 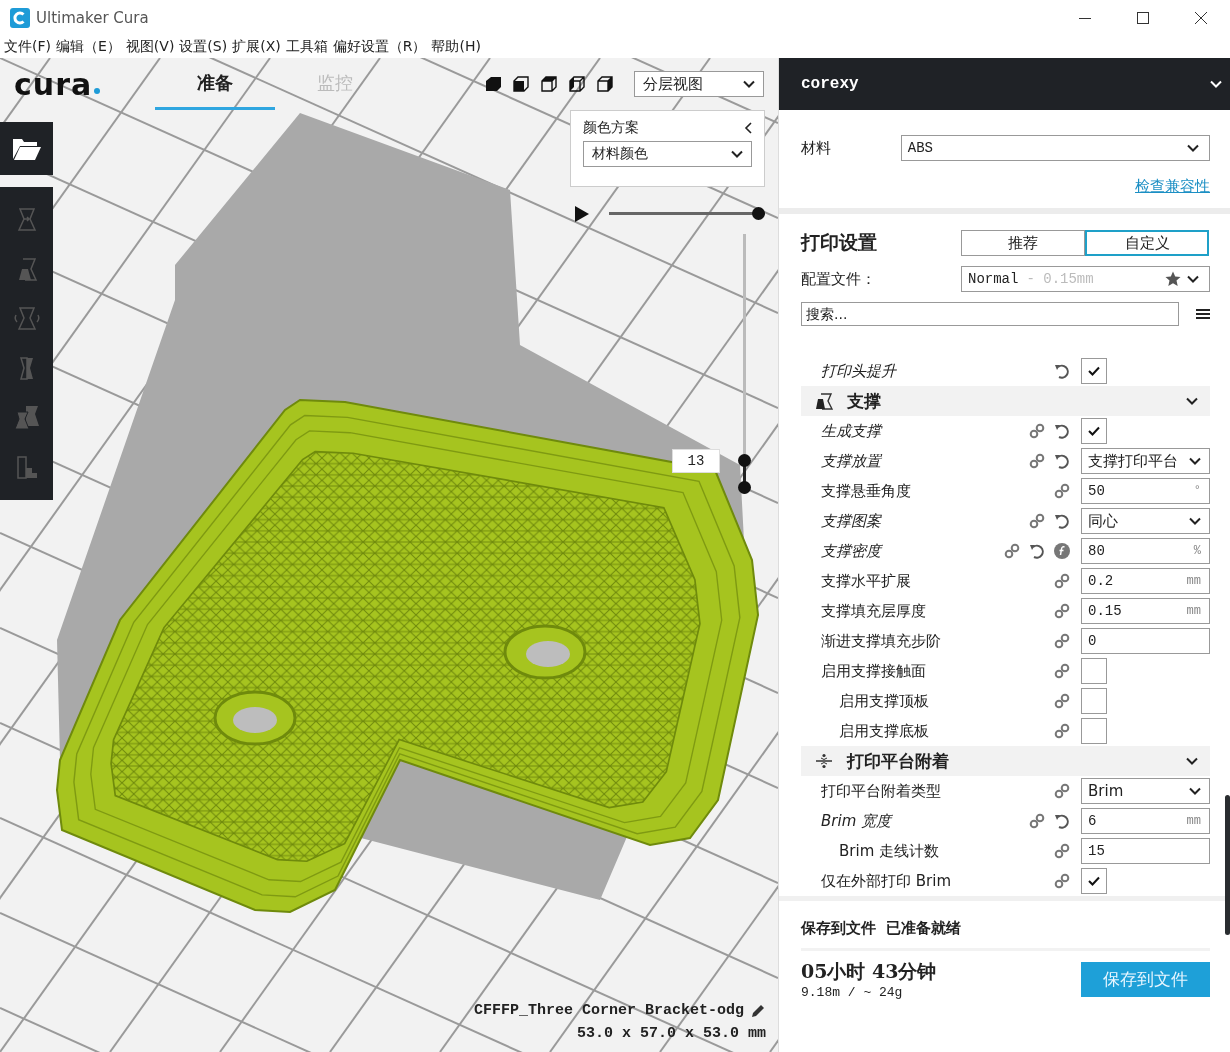 I want to click on material-dropdown: ABS, so click(x=1055, y=148).